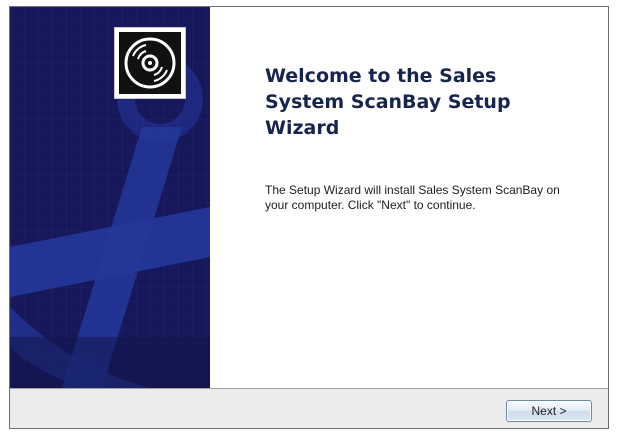 The image size is (619, 436). I want to click on cd-disc-icon, so click(150, 63).